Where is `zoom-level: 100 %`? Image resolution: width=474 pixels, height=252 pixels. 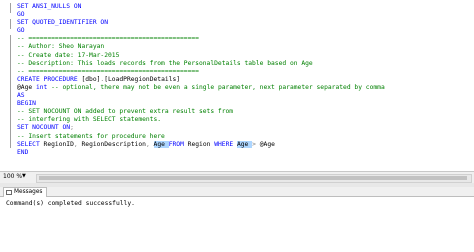 zoom-level: 100 % is located at coordinates (12, 176).